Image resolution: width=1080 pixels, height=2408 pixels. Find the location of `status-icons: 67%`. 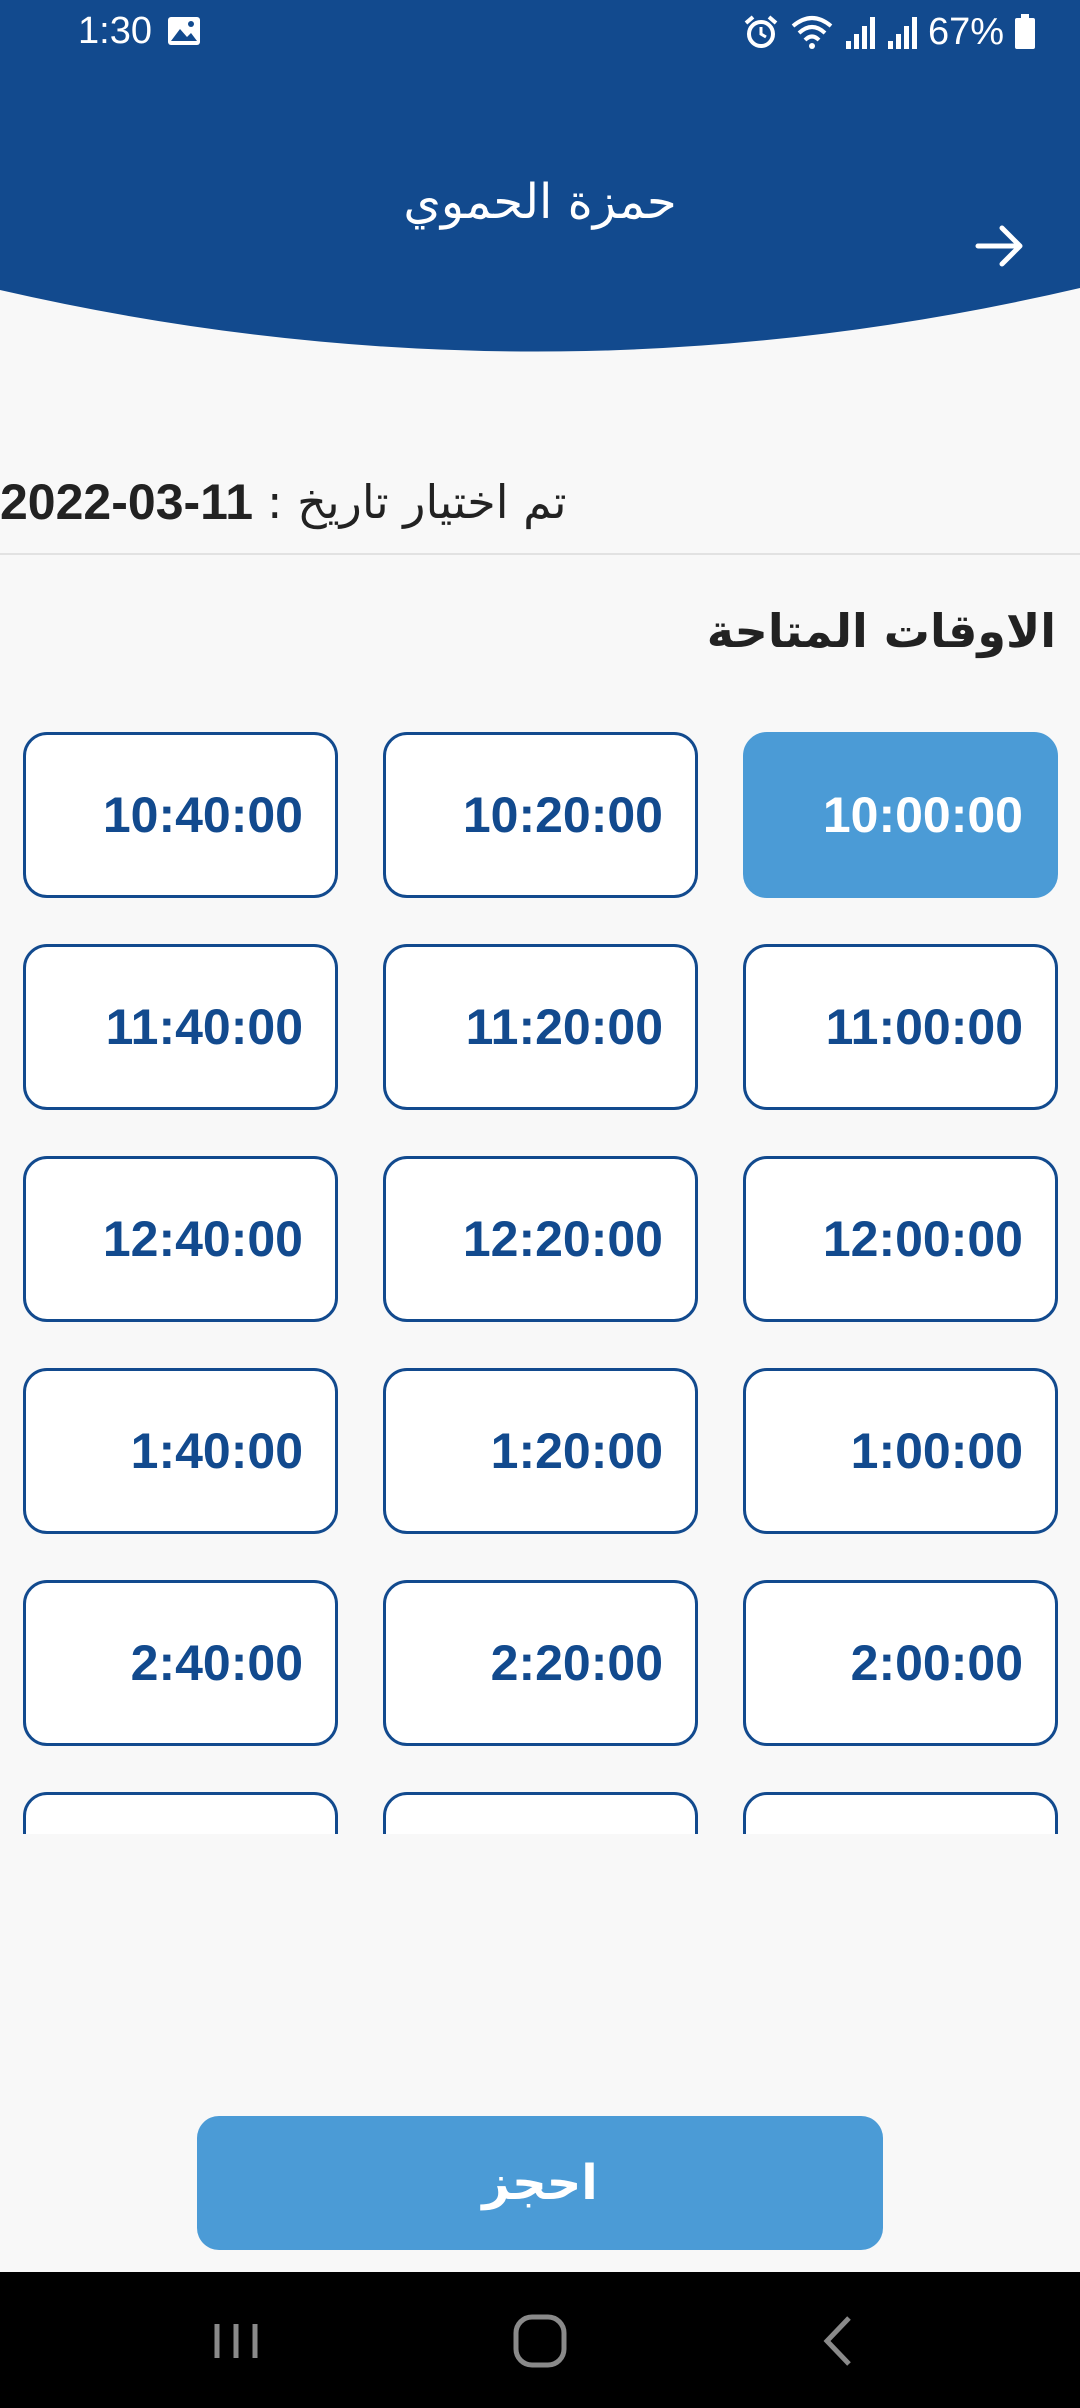

status-icons: 67% is located at coordinates (889, 32).